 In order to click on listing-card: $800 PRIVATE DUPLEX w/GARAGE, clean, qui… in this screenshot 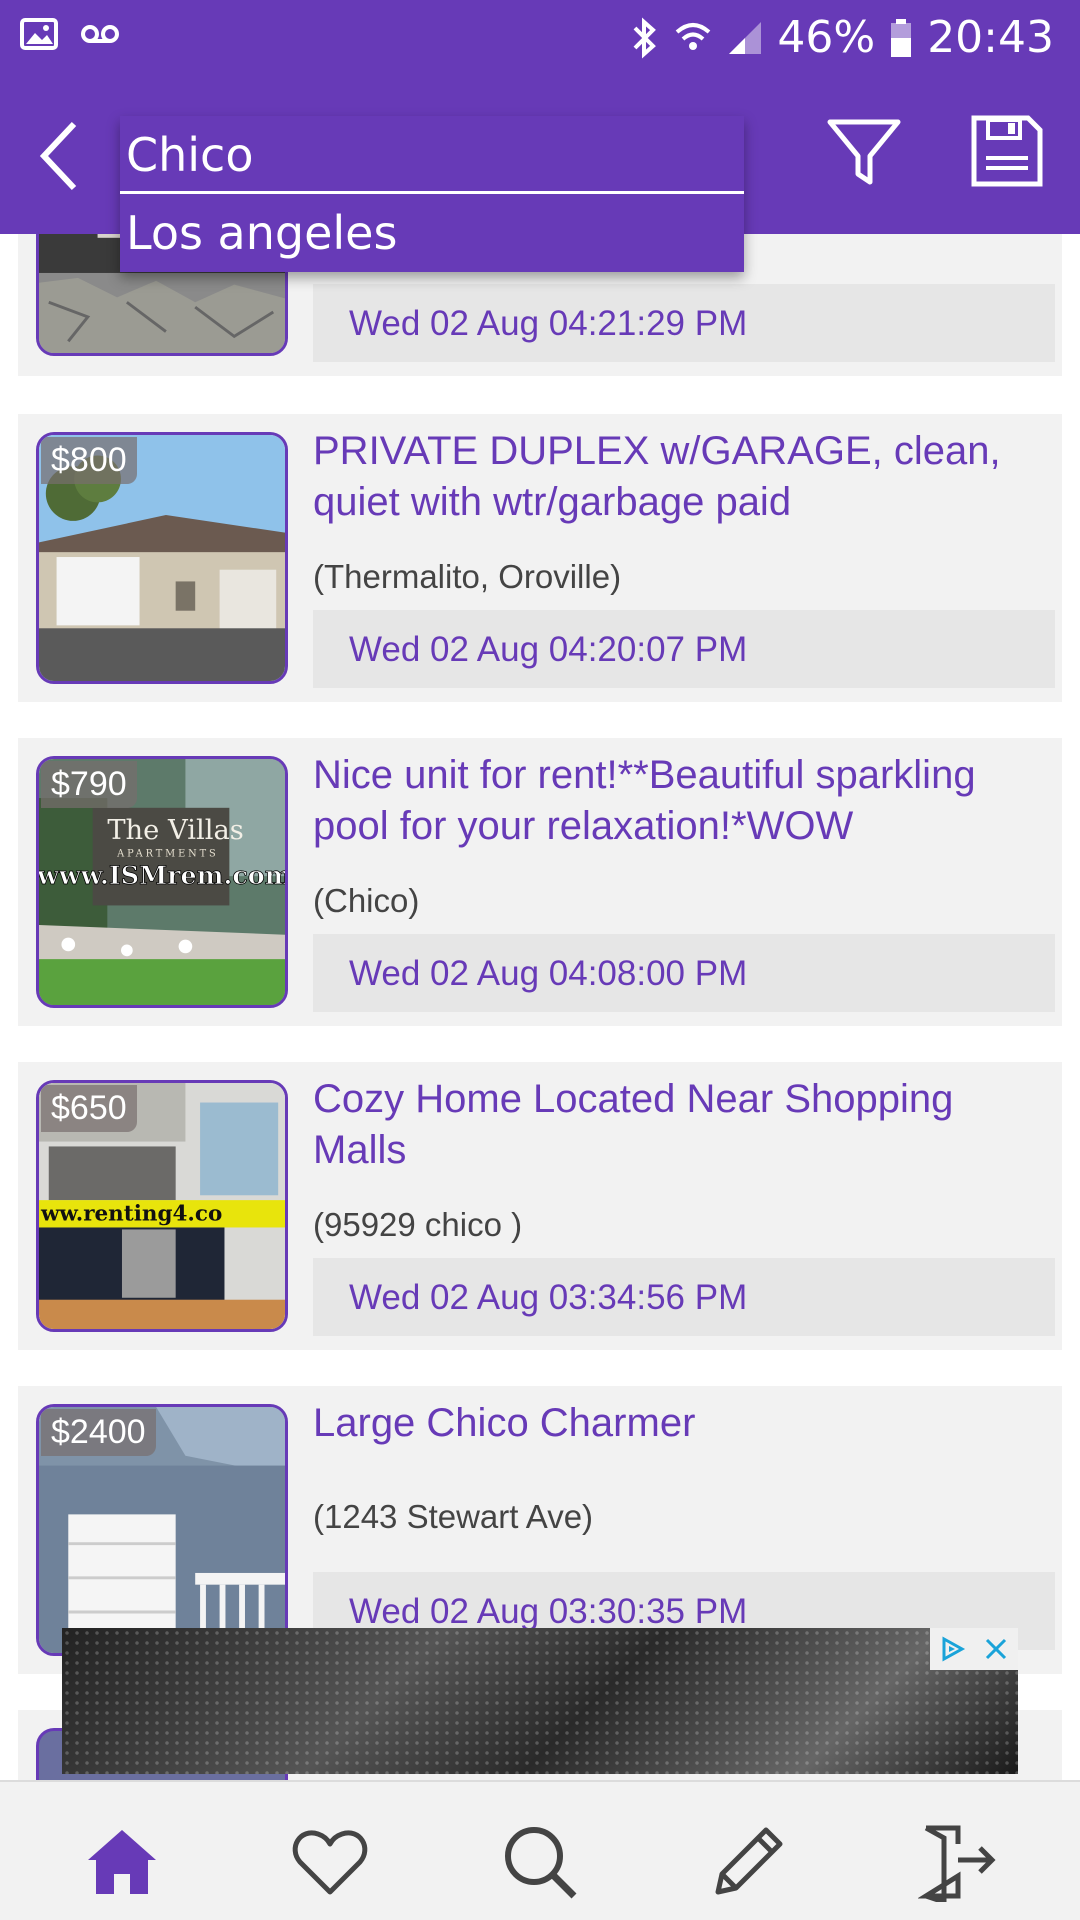, I will do `click(540, 558)`.